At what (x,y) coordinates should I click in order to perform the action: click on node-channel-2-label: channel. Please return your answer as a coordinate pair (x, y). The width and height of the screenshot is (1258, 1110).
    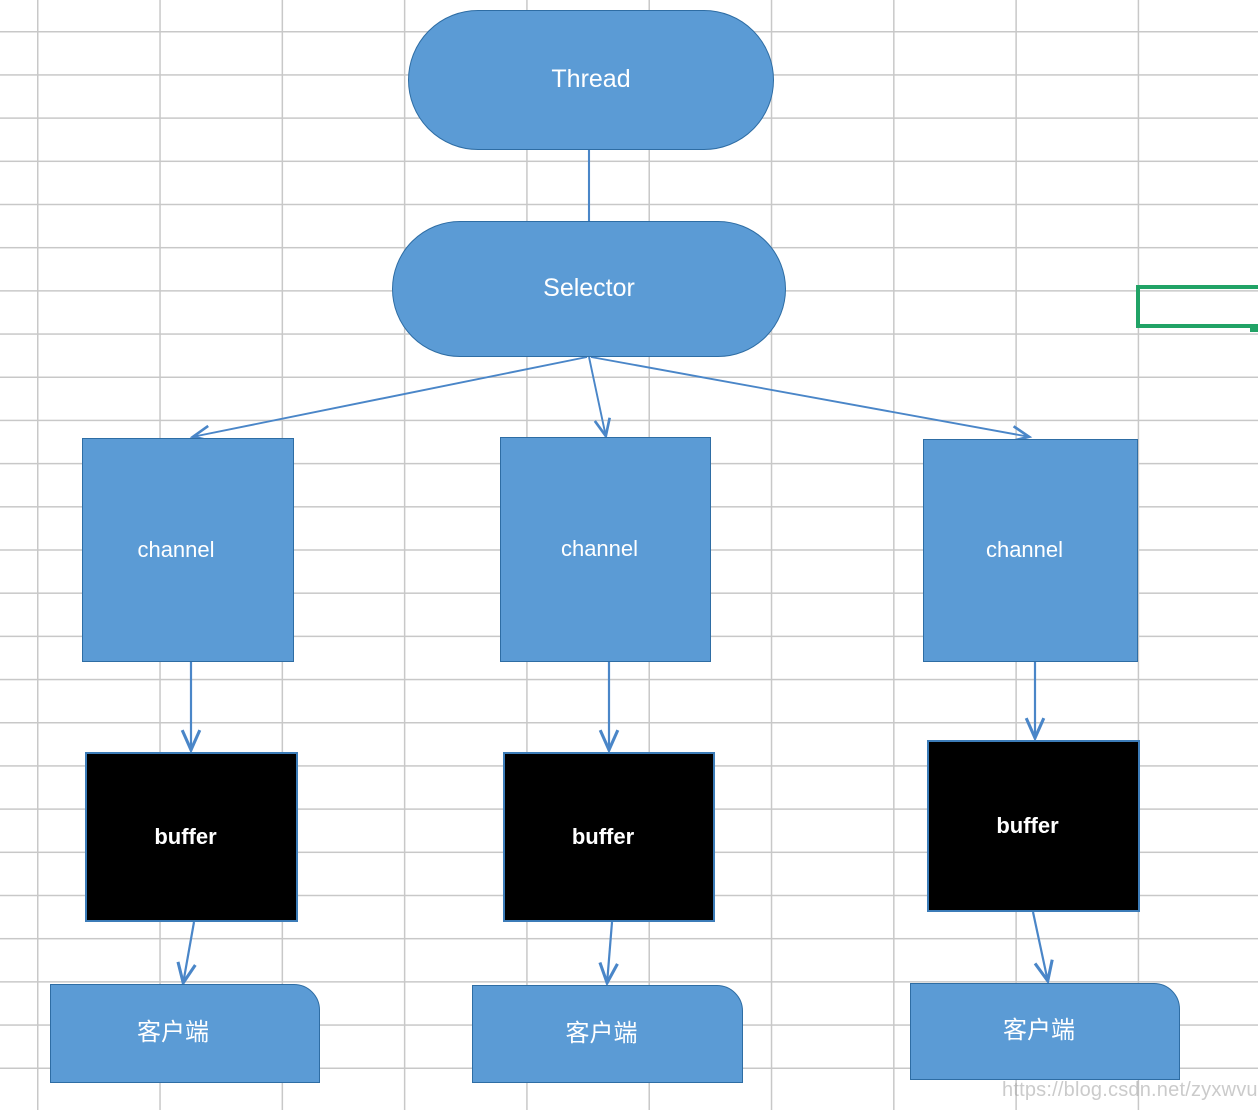
    Looking at the image, I should click on (599, 549).